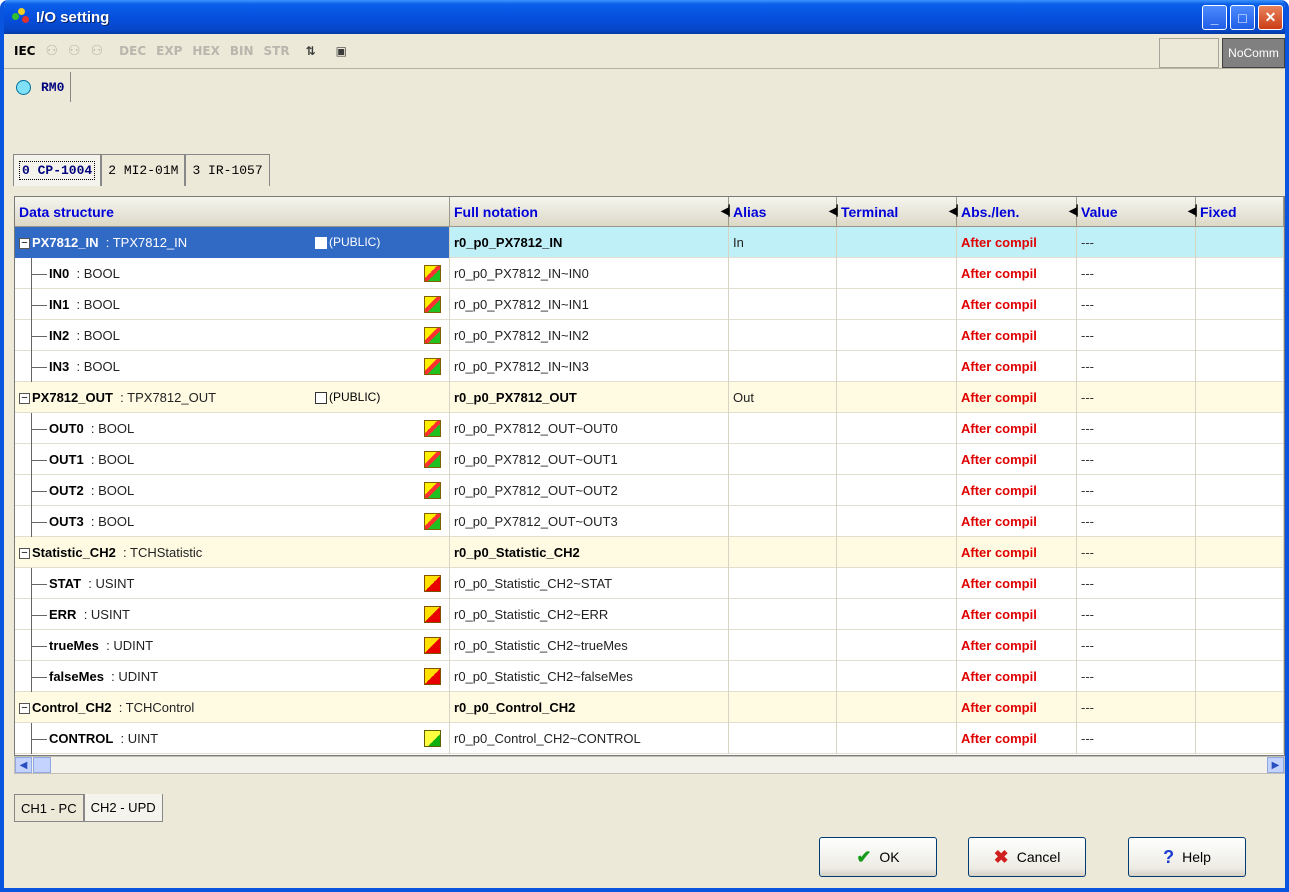 This screenshot has height=892, width=1289. Describe the element at coordinates (779, 212) in the screenshot. I see `col-header: ◀▏ Alias` at that location.